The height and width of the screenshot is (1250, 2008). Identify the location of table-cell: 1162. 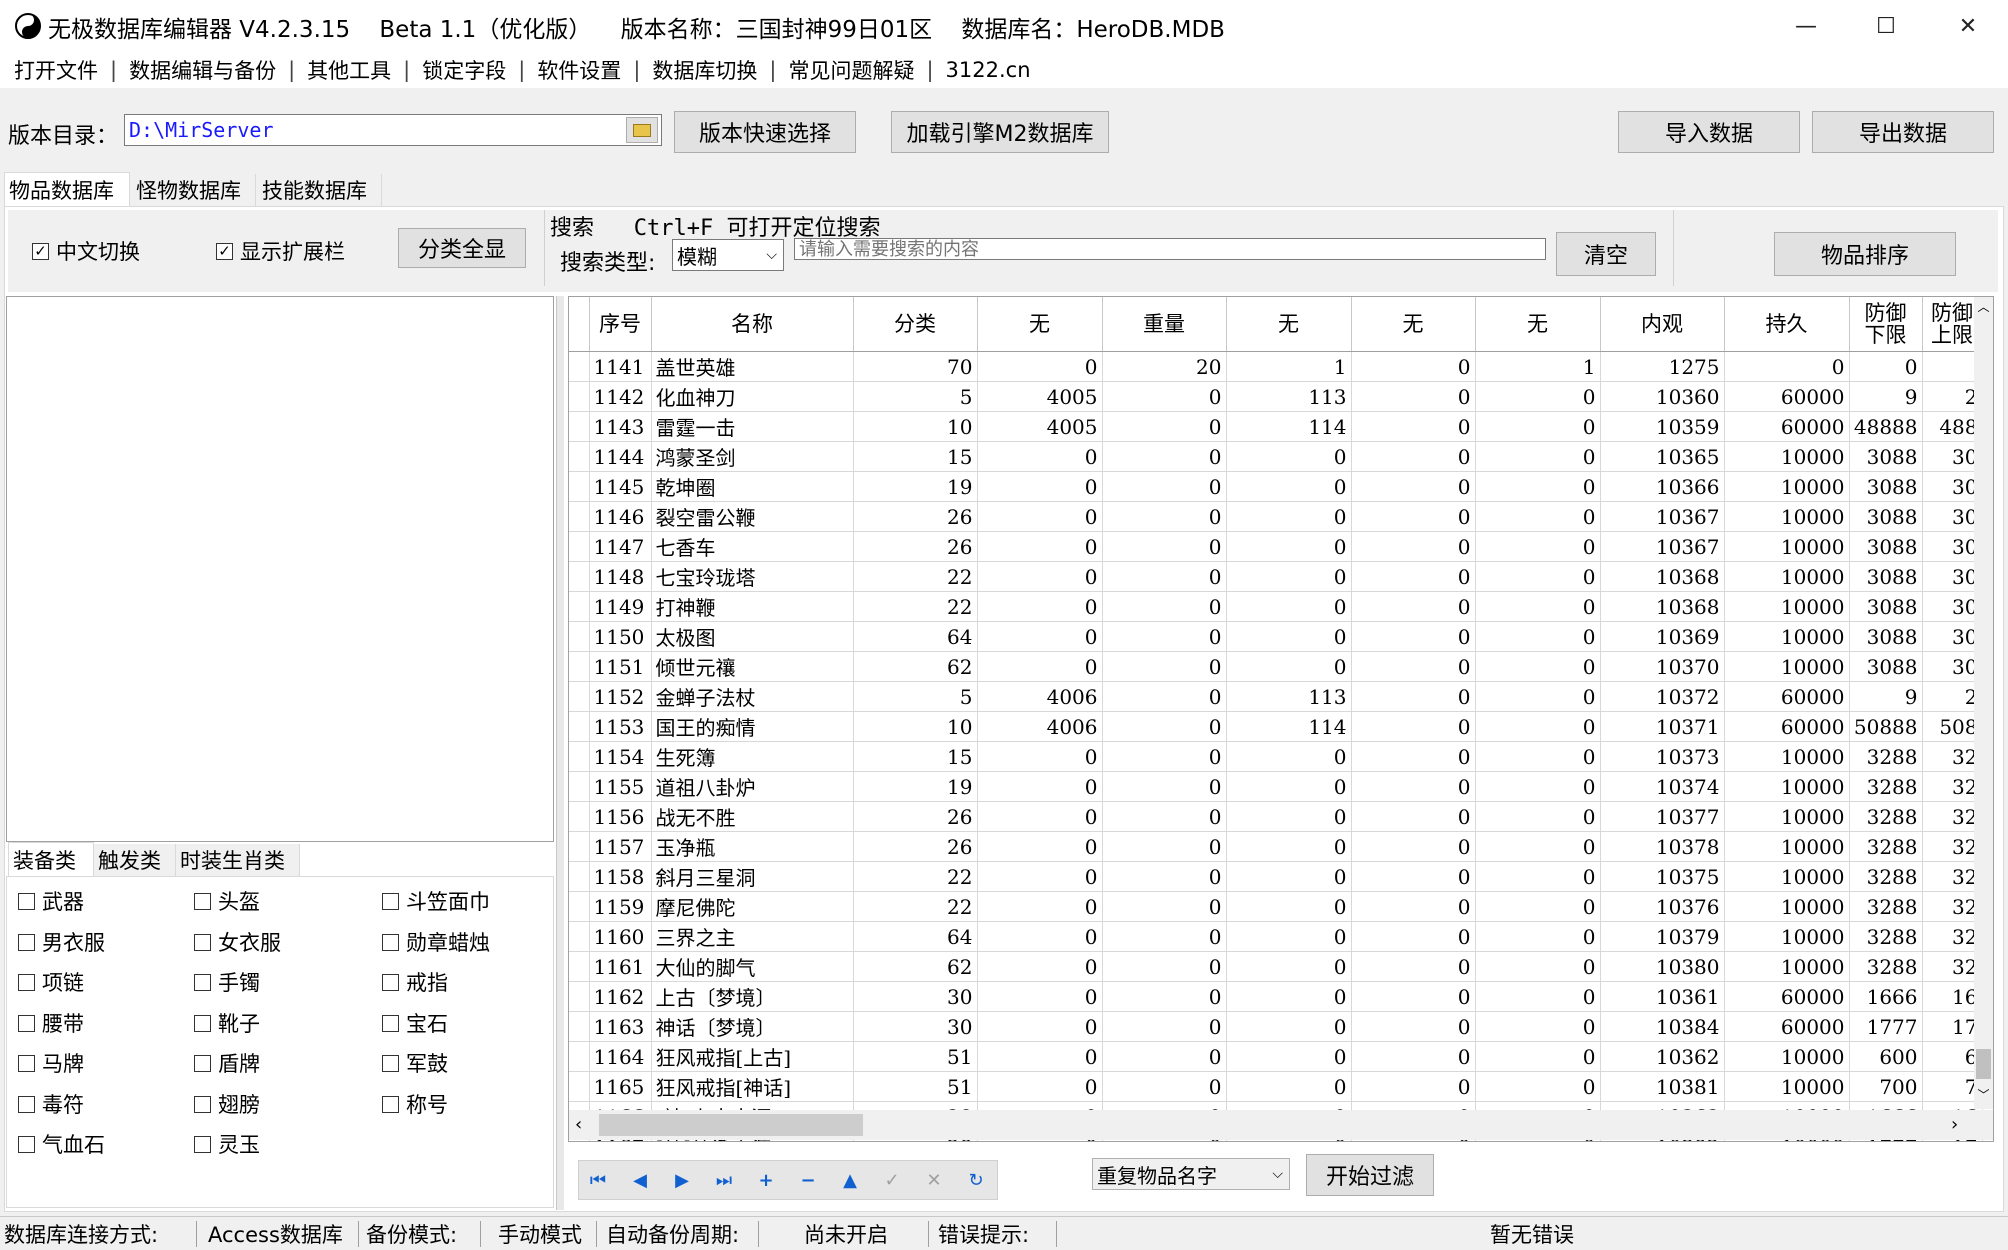
(620, 996).